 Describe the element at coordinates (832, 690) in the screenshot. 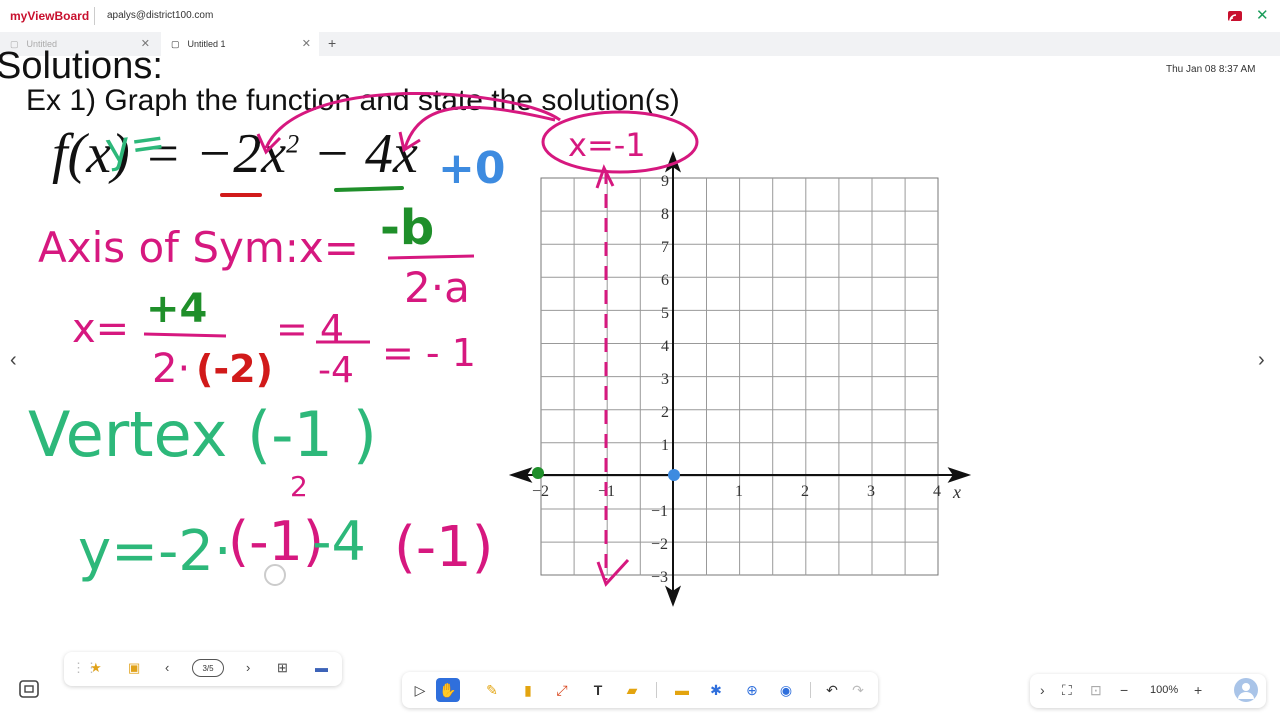

I see `undo-icon: ↶` at that location.